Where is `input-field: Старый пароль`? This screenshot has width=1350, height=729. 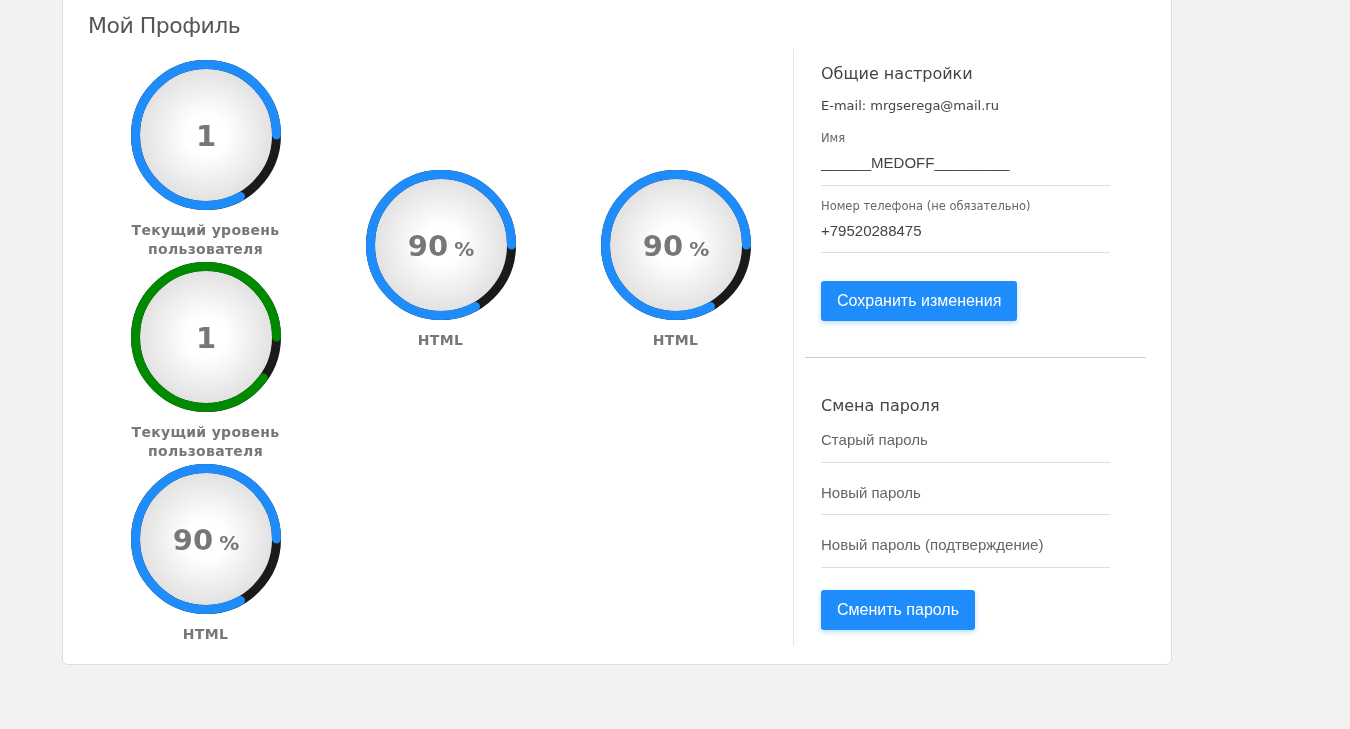 input-field: Старый пароль is located at coordinates (965, 446).